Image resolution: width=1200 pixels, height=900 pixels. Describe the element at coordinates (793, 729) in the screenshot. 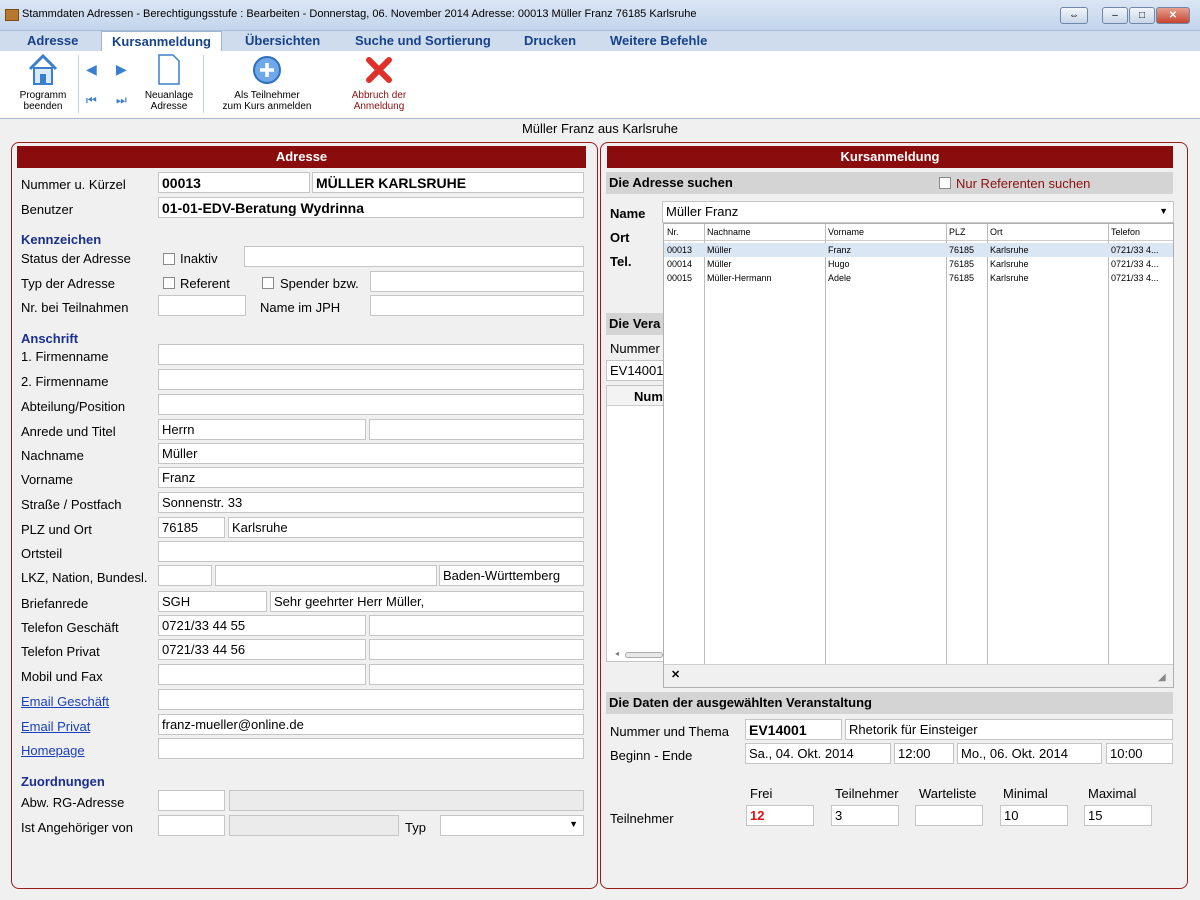

I see `event-nr-field: EV14001` at that location.